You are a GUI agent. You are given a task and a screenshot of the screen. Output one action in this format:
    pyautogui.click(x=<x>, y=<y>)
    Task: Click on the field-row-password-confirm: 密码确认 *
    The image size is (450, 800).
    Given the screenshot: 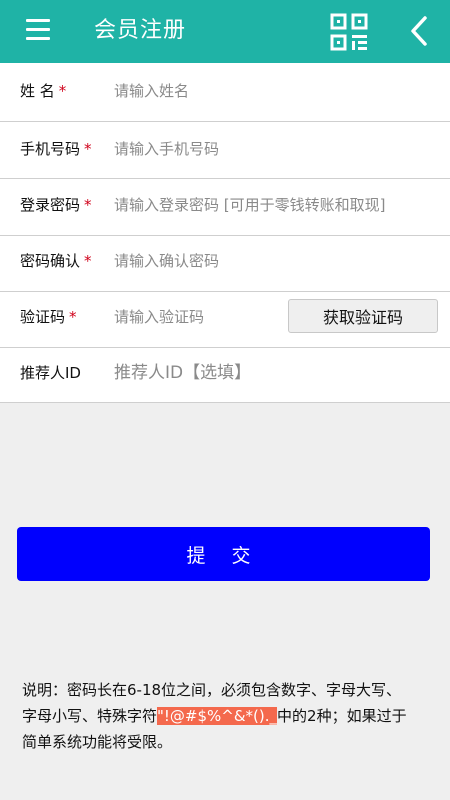 What is the action you would take?
    pyautogui.click(x=225, y=261)
    